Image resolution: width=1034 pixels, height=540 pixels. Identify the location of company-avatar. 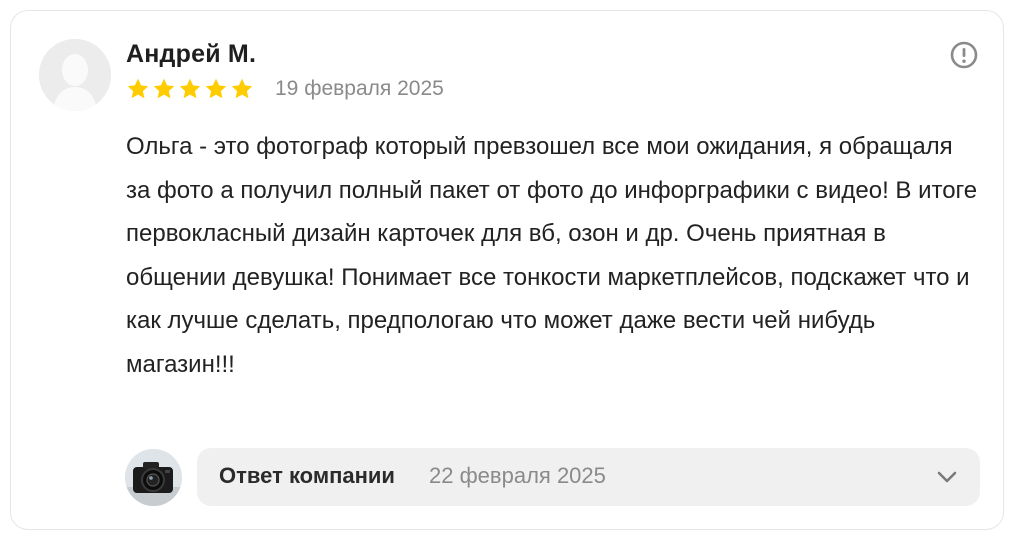
(153, 477).